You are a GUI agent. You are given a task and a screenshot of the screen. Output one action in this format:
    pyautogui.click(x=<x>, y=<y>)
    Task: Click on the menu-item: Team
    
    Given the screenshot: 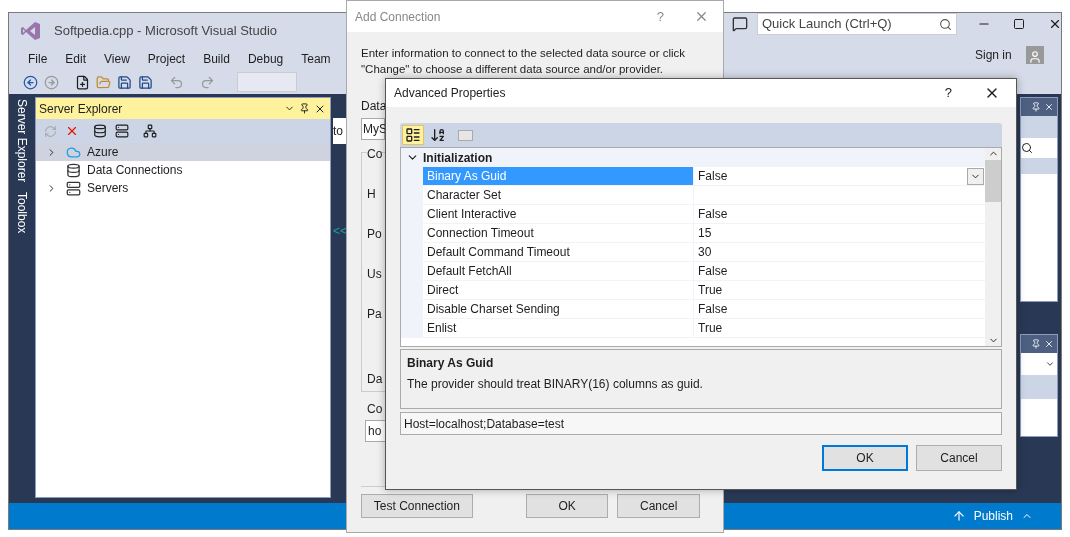 What is the action you would take?
    pyautogui.click(x=316, y=59)
    